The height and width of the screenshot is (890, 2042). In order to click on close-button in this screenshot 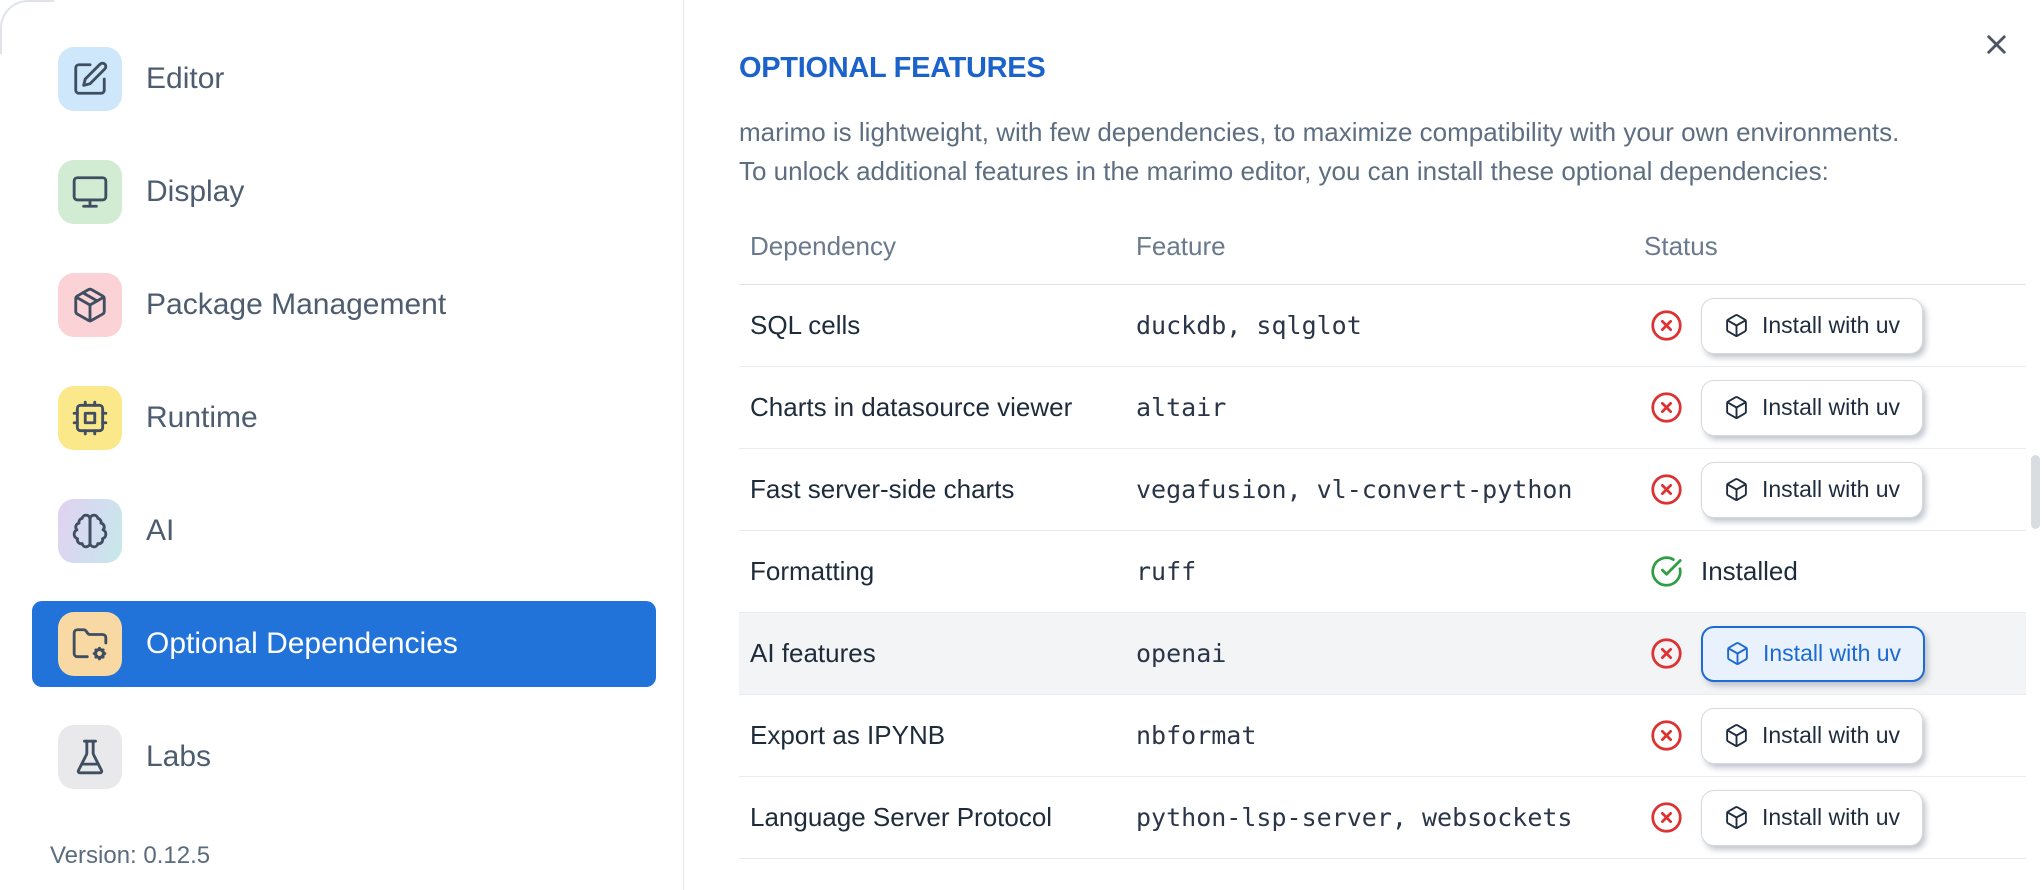, I will do `click(1996, 46)`.